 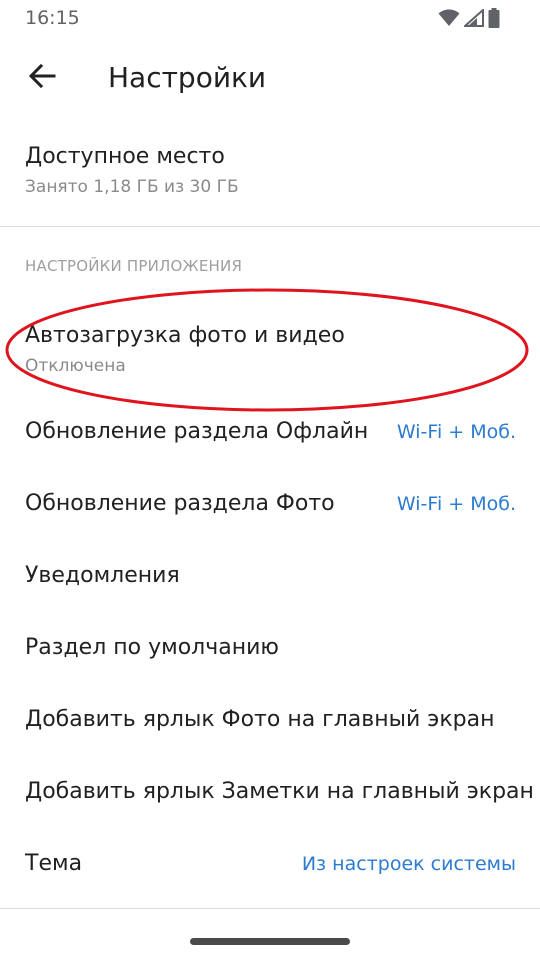 What do you see at coordinates (185, 335) in the screenshot?
I see `setting-title: Автозагрузка фото и видео` at bounding box center [185, 335].